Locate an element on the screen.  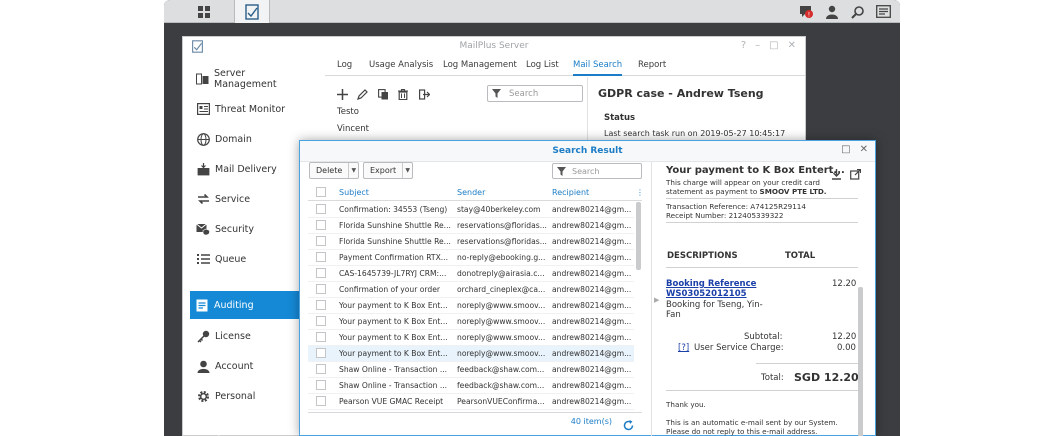
cell-subject: Confirmation of your order is located at coordinates (390, 289).